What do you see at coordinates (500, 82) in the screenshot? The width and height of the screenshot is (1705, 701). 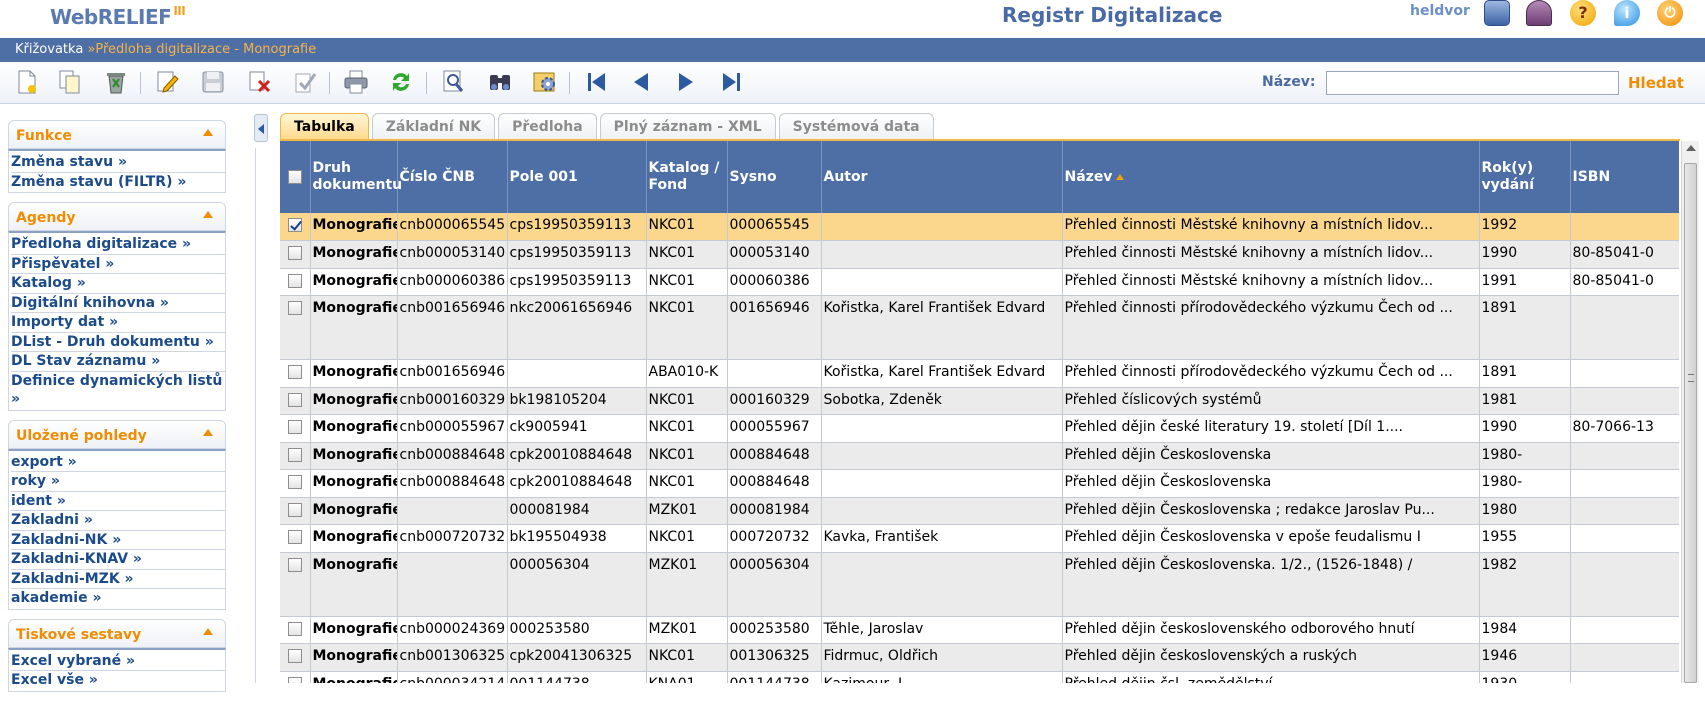 I see `binoculars-icon` at bounding box center [500, 82].